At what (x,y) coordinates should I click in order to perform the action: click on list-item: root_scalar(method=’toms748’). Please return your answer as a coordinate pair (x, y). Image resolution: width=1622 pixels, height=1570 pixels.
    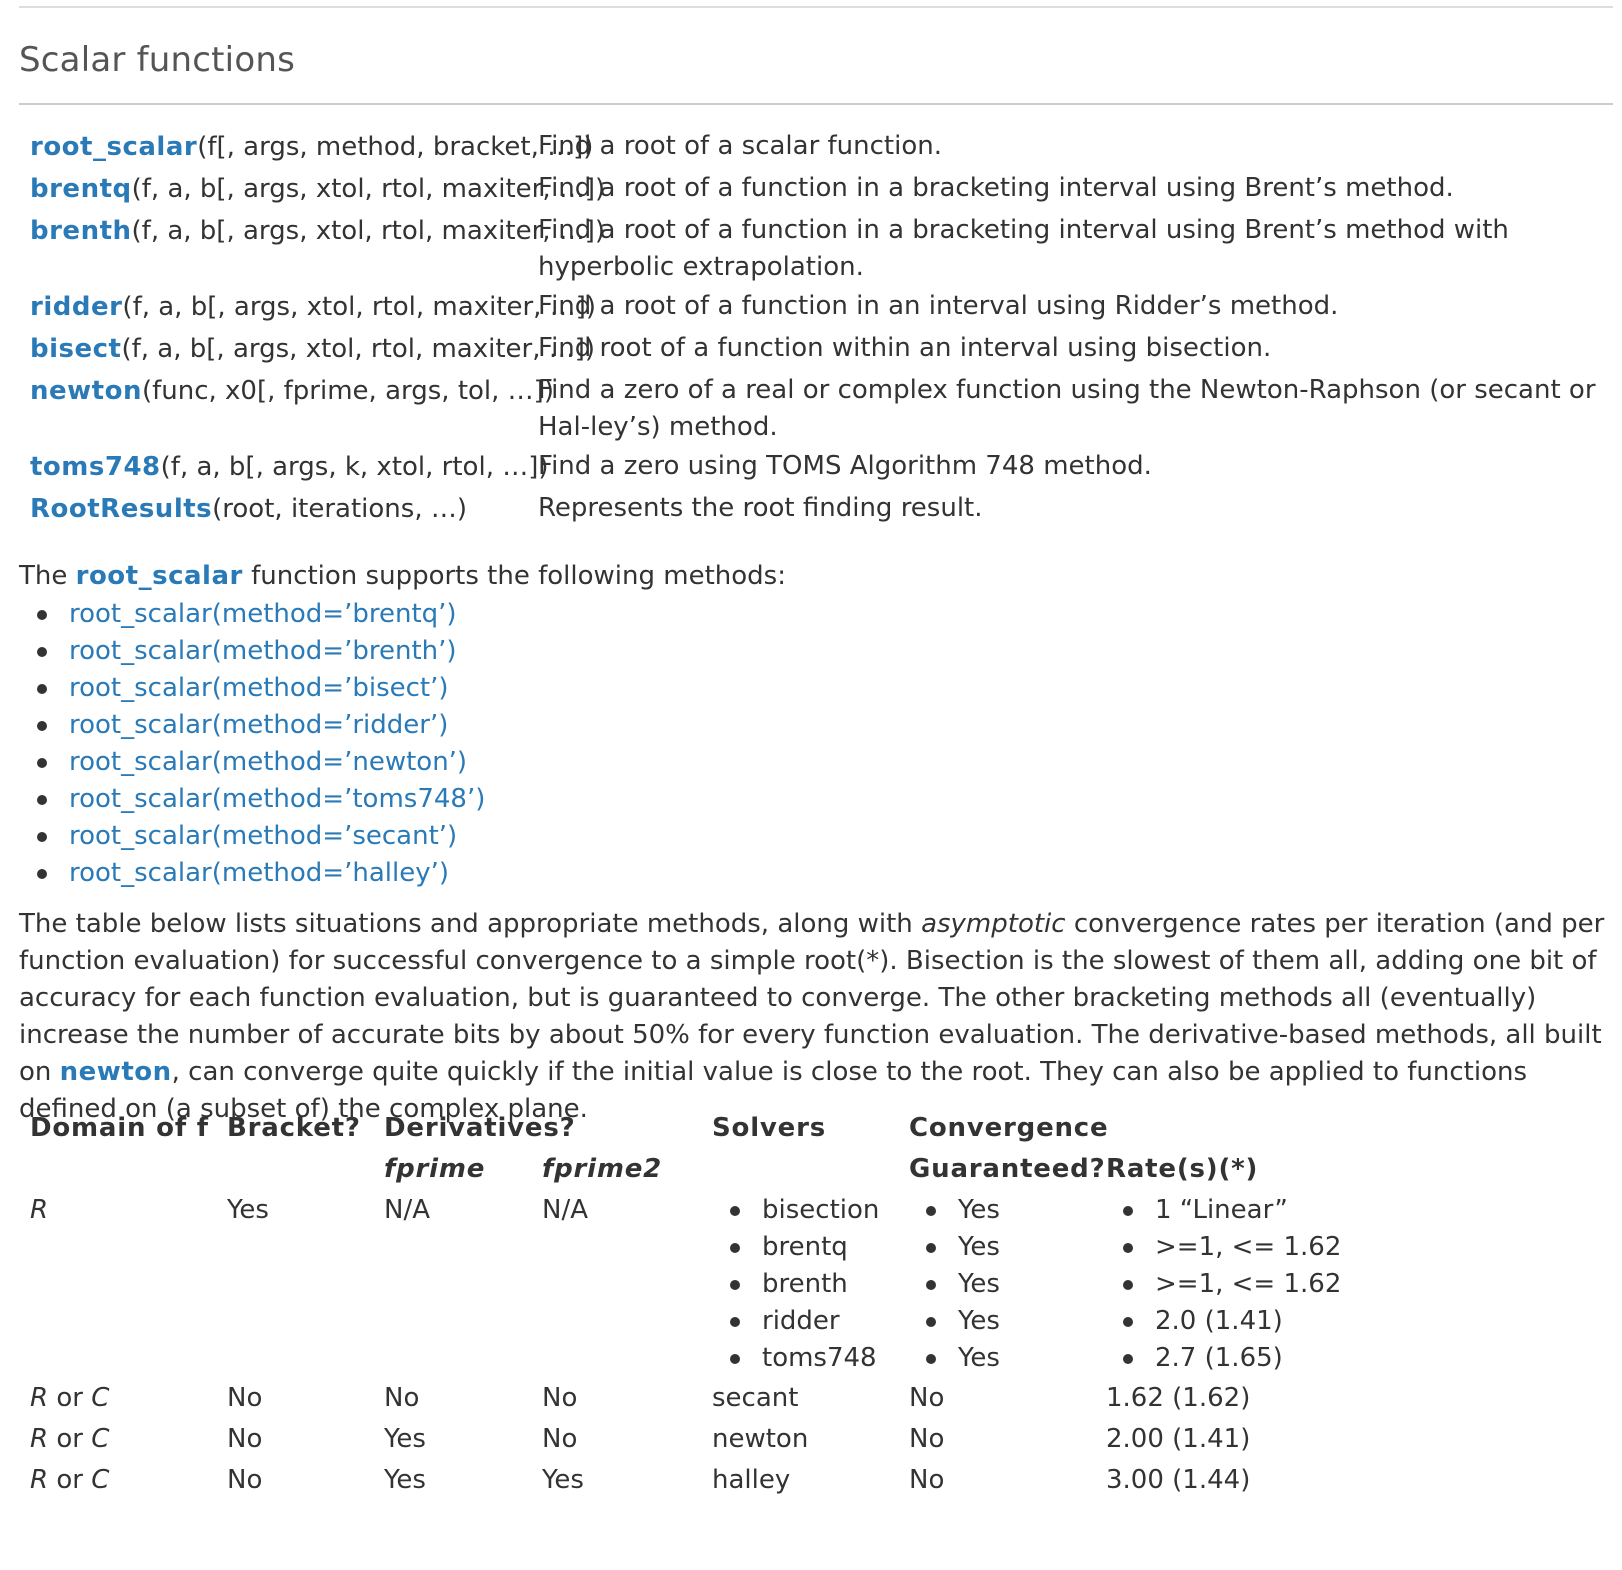
    Looking at the image, I should click on (252, 799).